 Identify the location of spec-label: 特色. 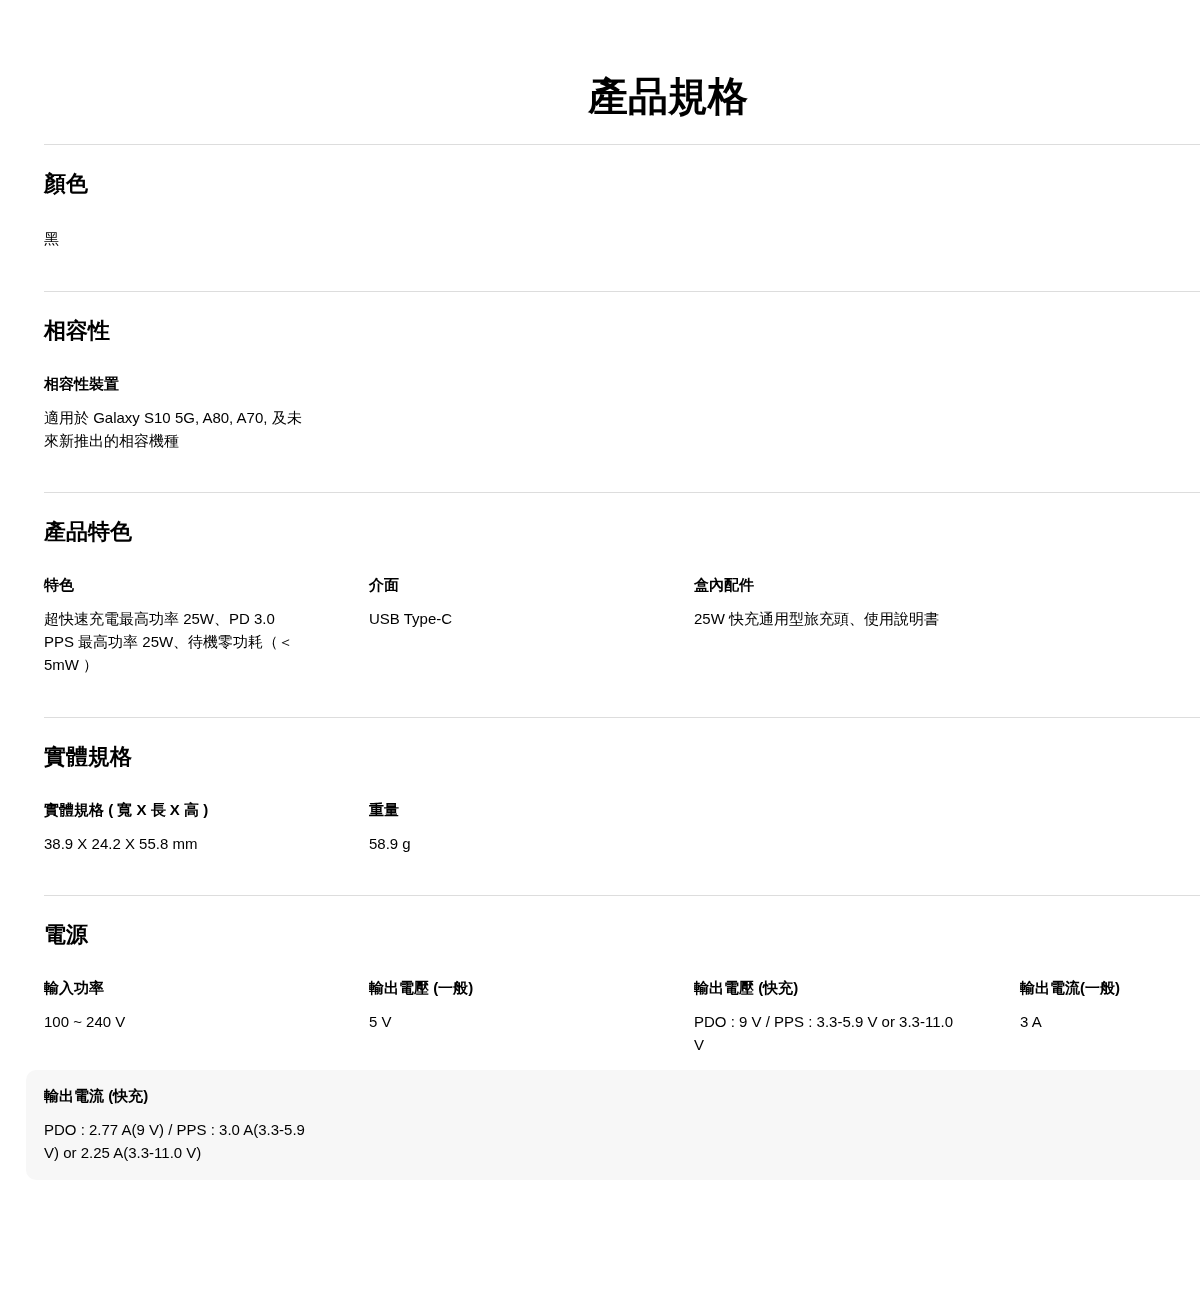
(59, 585).